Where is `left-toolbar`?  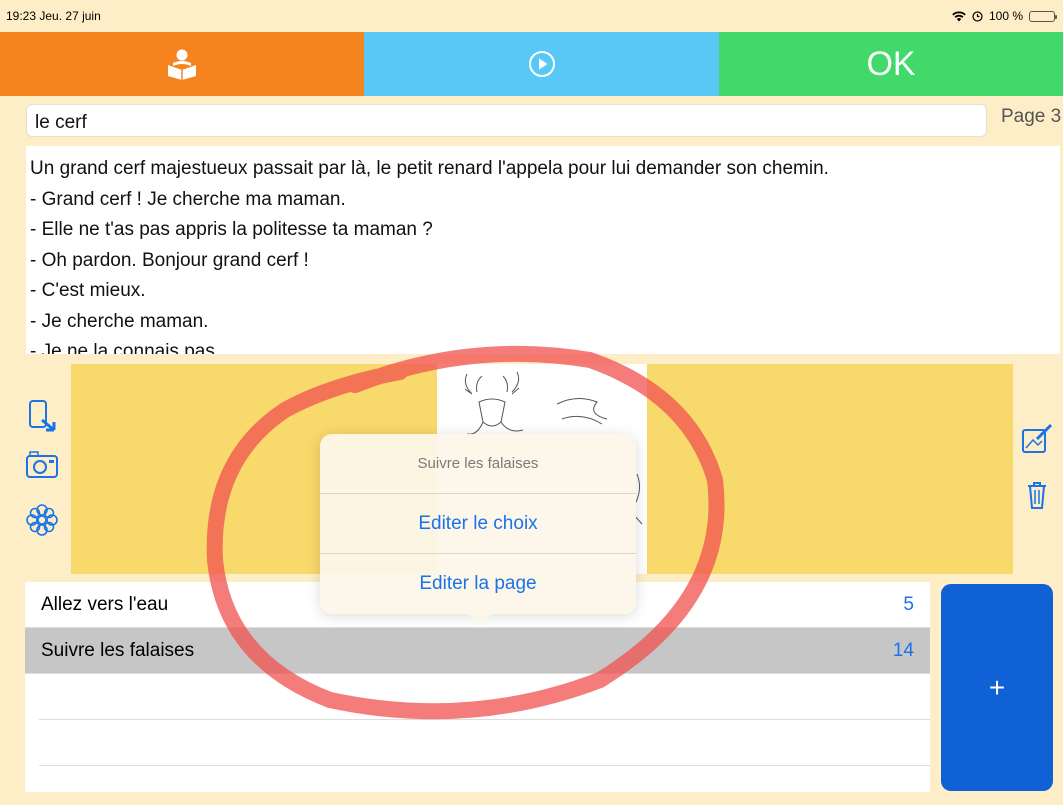 left-toolbar is located at coordinates (42, 467).